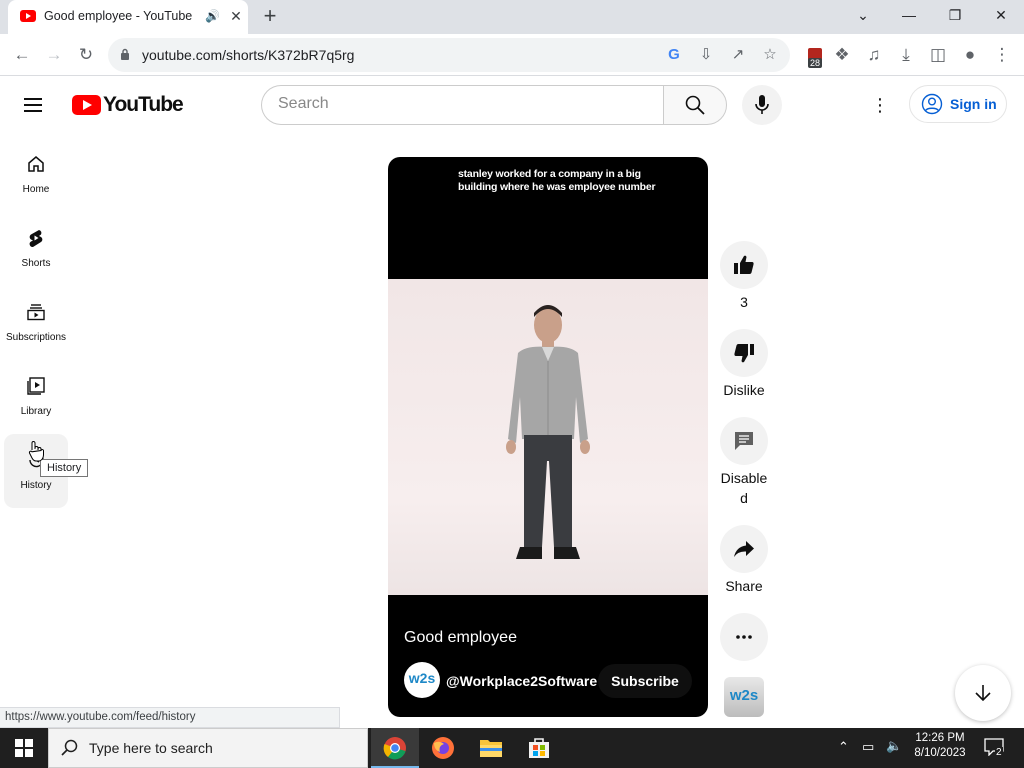 The width and height of the screenshot is (1024, 768). Describe the element at coordinates (212, 16) in the screenshot. I see `tab-audio-icon: 🔊` at that location.